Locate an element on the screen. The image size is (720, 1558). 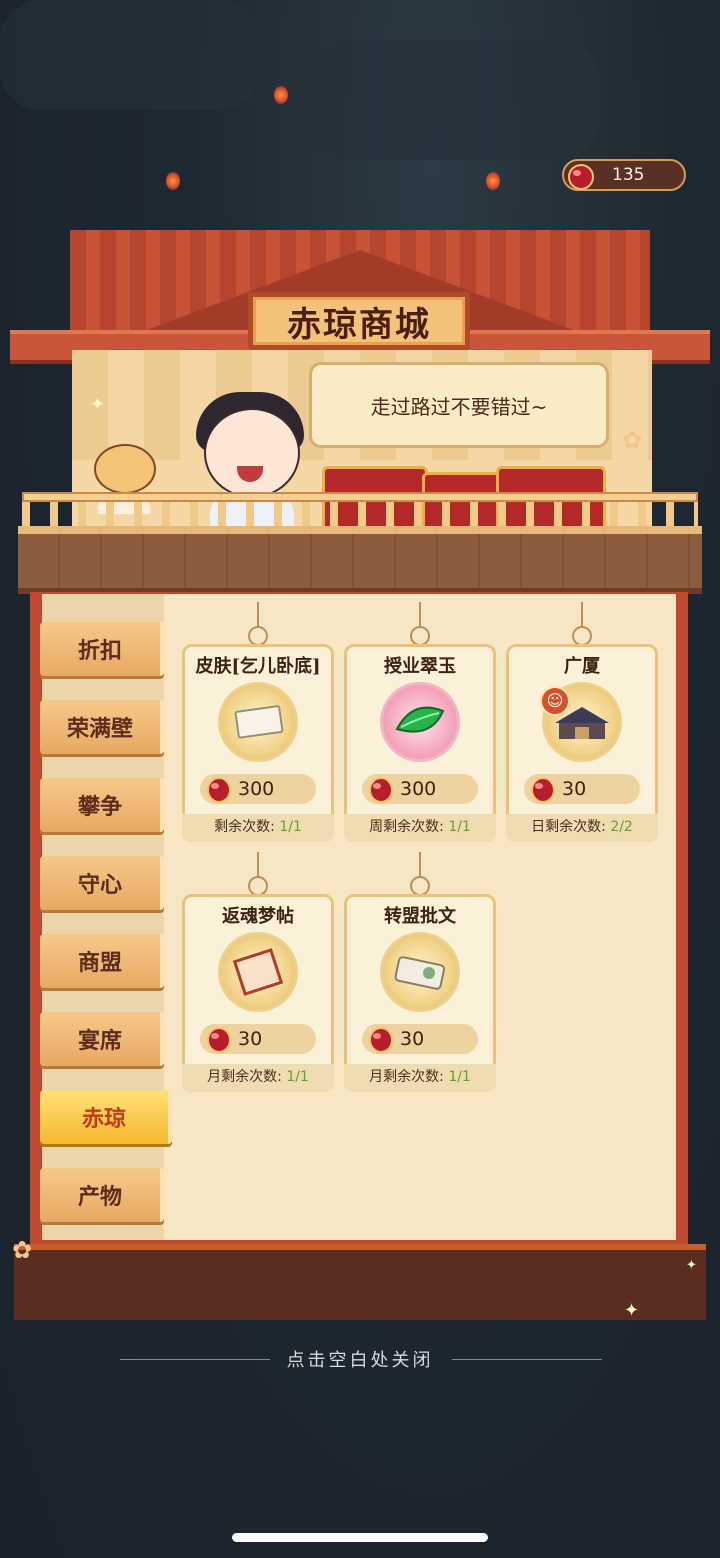
item-name: 返魂梦帖 is located at coordinates (258, 916).